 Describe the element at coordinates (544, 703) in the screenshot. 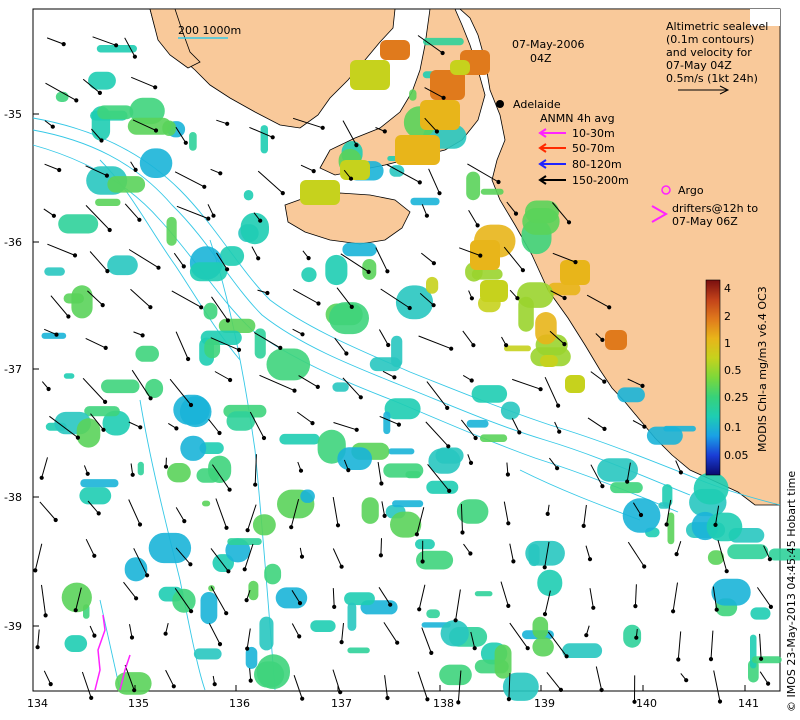

I see `x-tick-5: 139` at that location.